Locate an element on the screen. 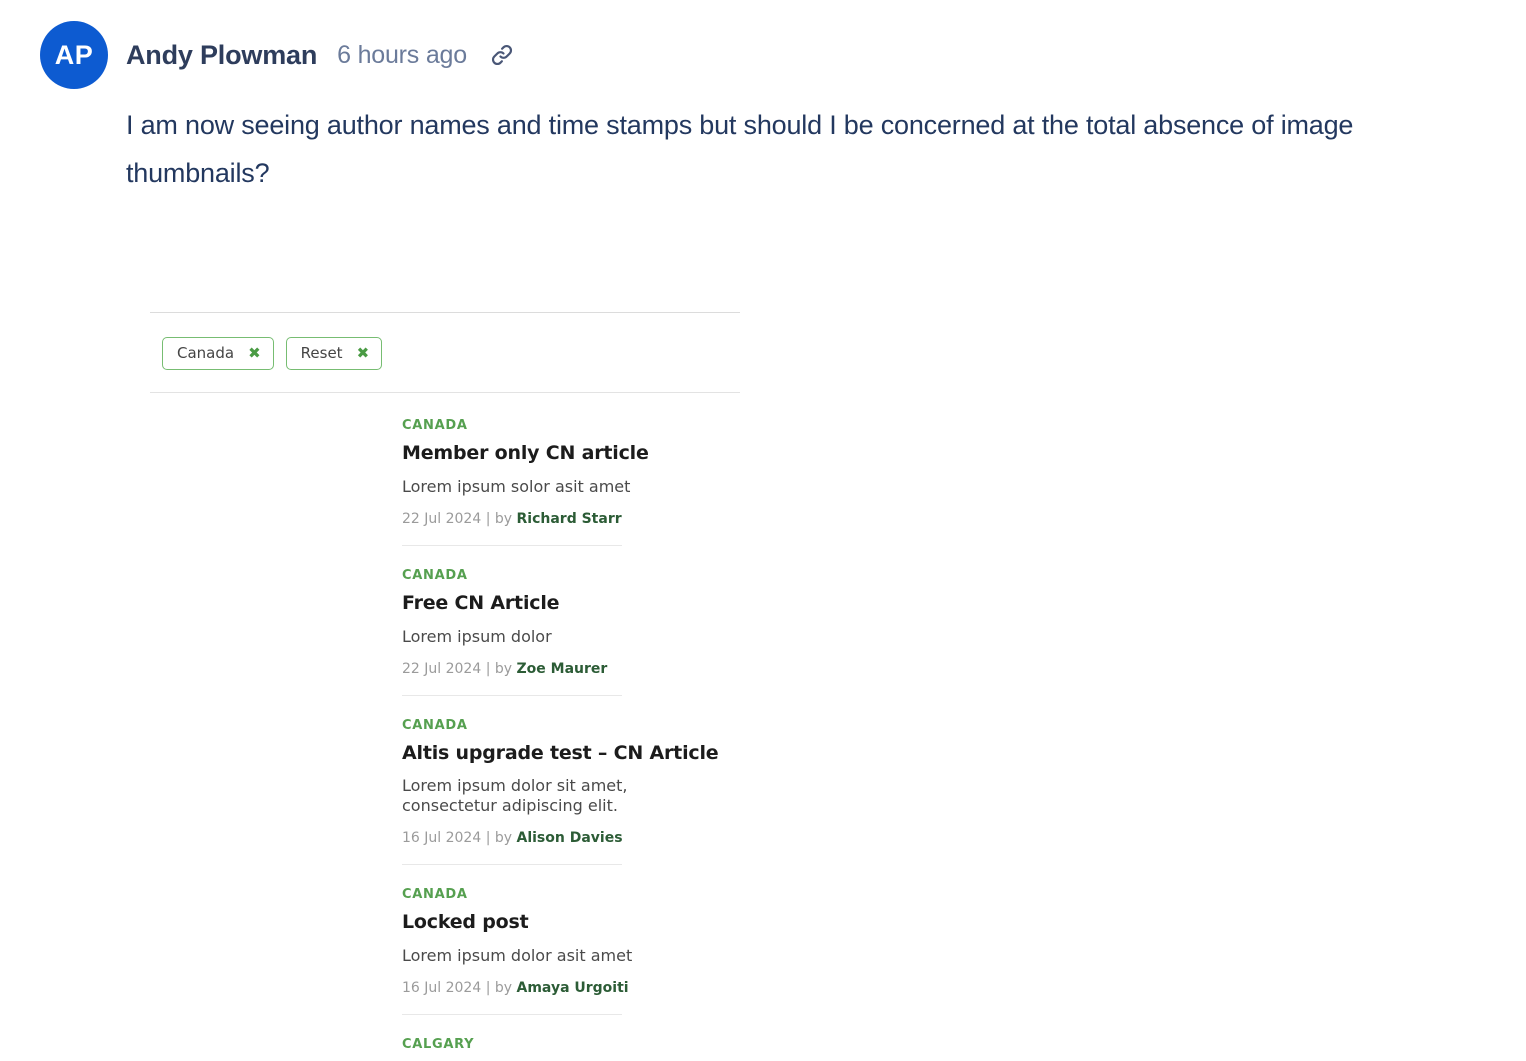 The height and width of the screenshot is (1061, 1526). filter-chip-reset: Reset ✖ is located at coordinates (334, 353).